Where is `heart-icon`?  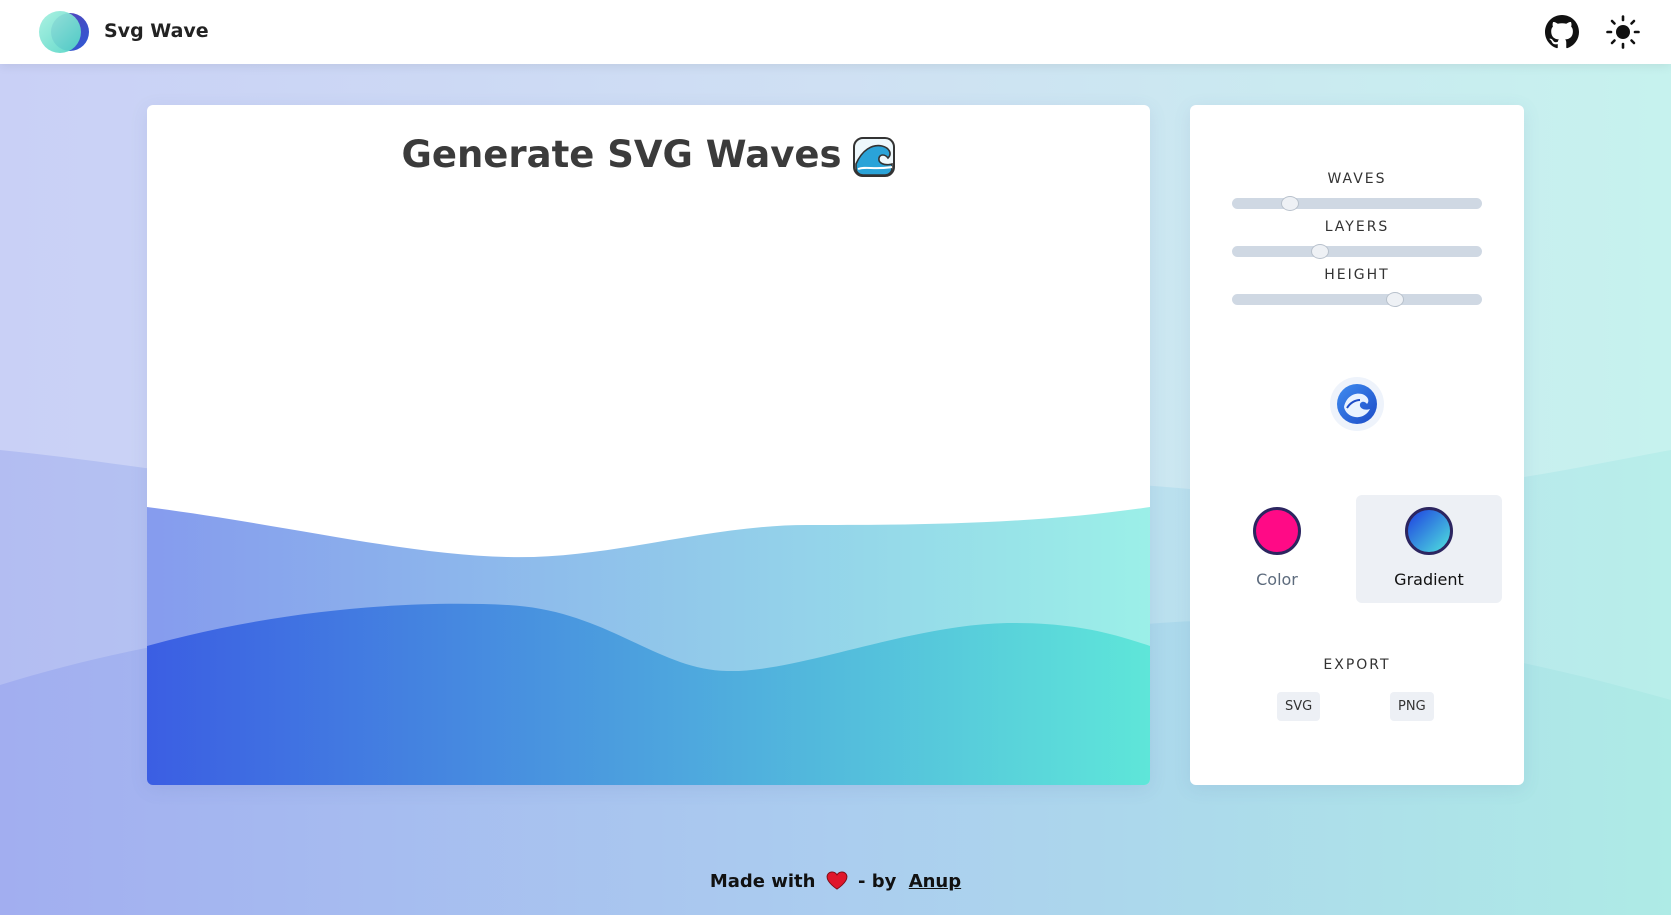 heart-icon is located at coordinates (837, 880).